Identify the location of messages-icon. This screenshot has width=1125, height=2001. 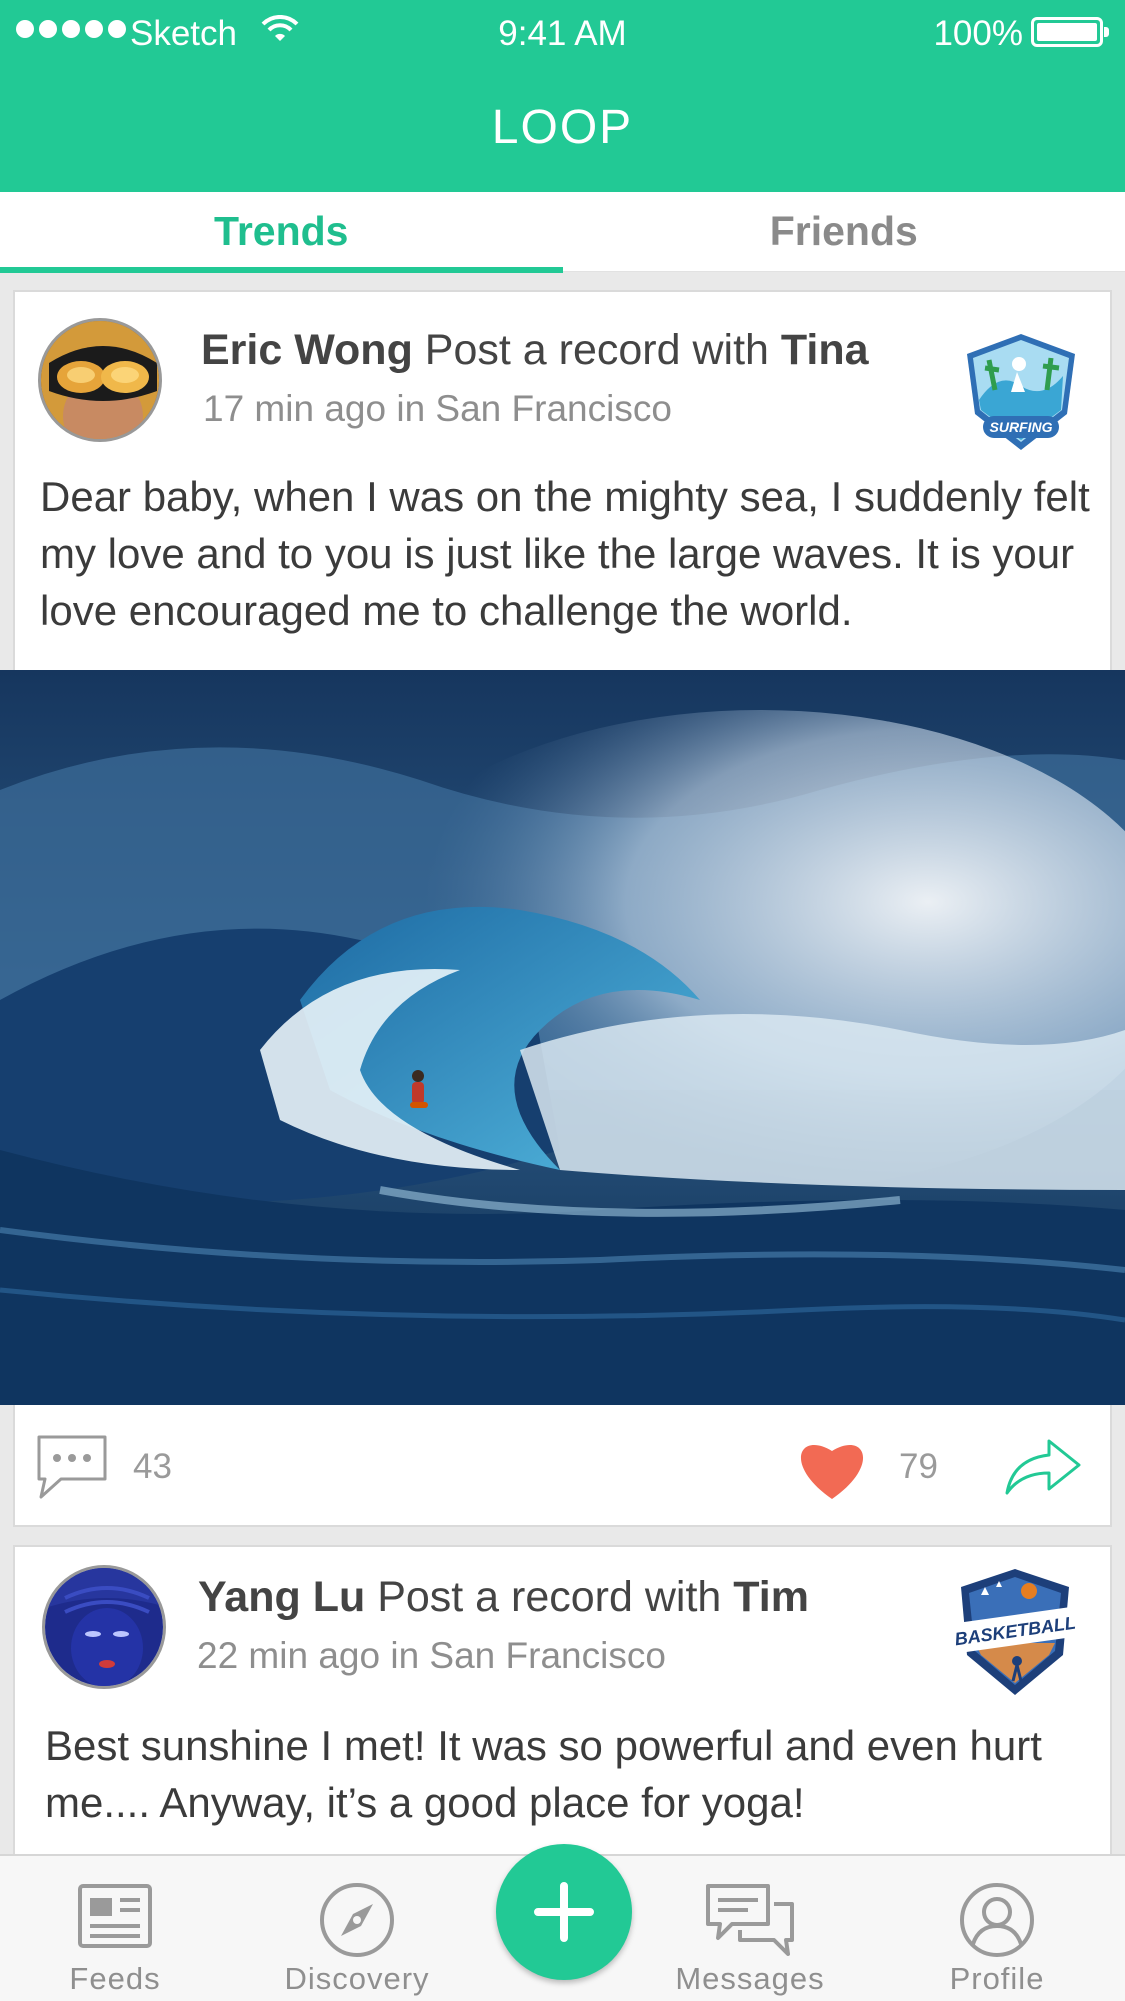
(750, 1920).